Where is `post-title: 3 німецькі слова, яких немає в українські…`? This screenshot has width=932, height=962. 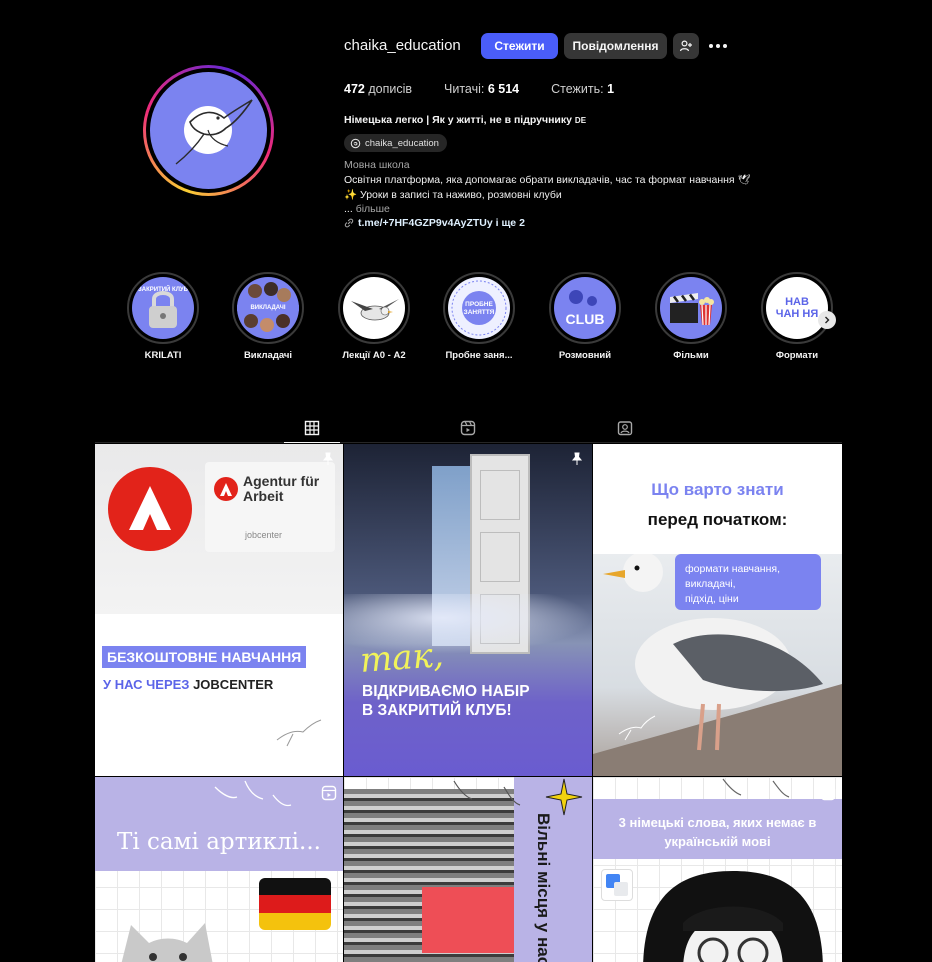
post-title: 3 німецькі слова, яких немає в українські… is located at coordinates (717, 832).